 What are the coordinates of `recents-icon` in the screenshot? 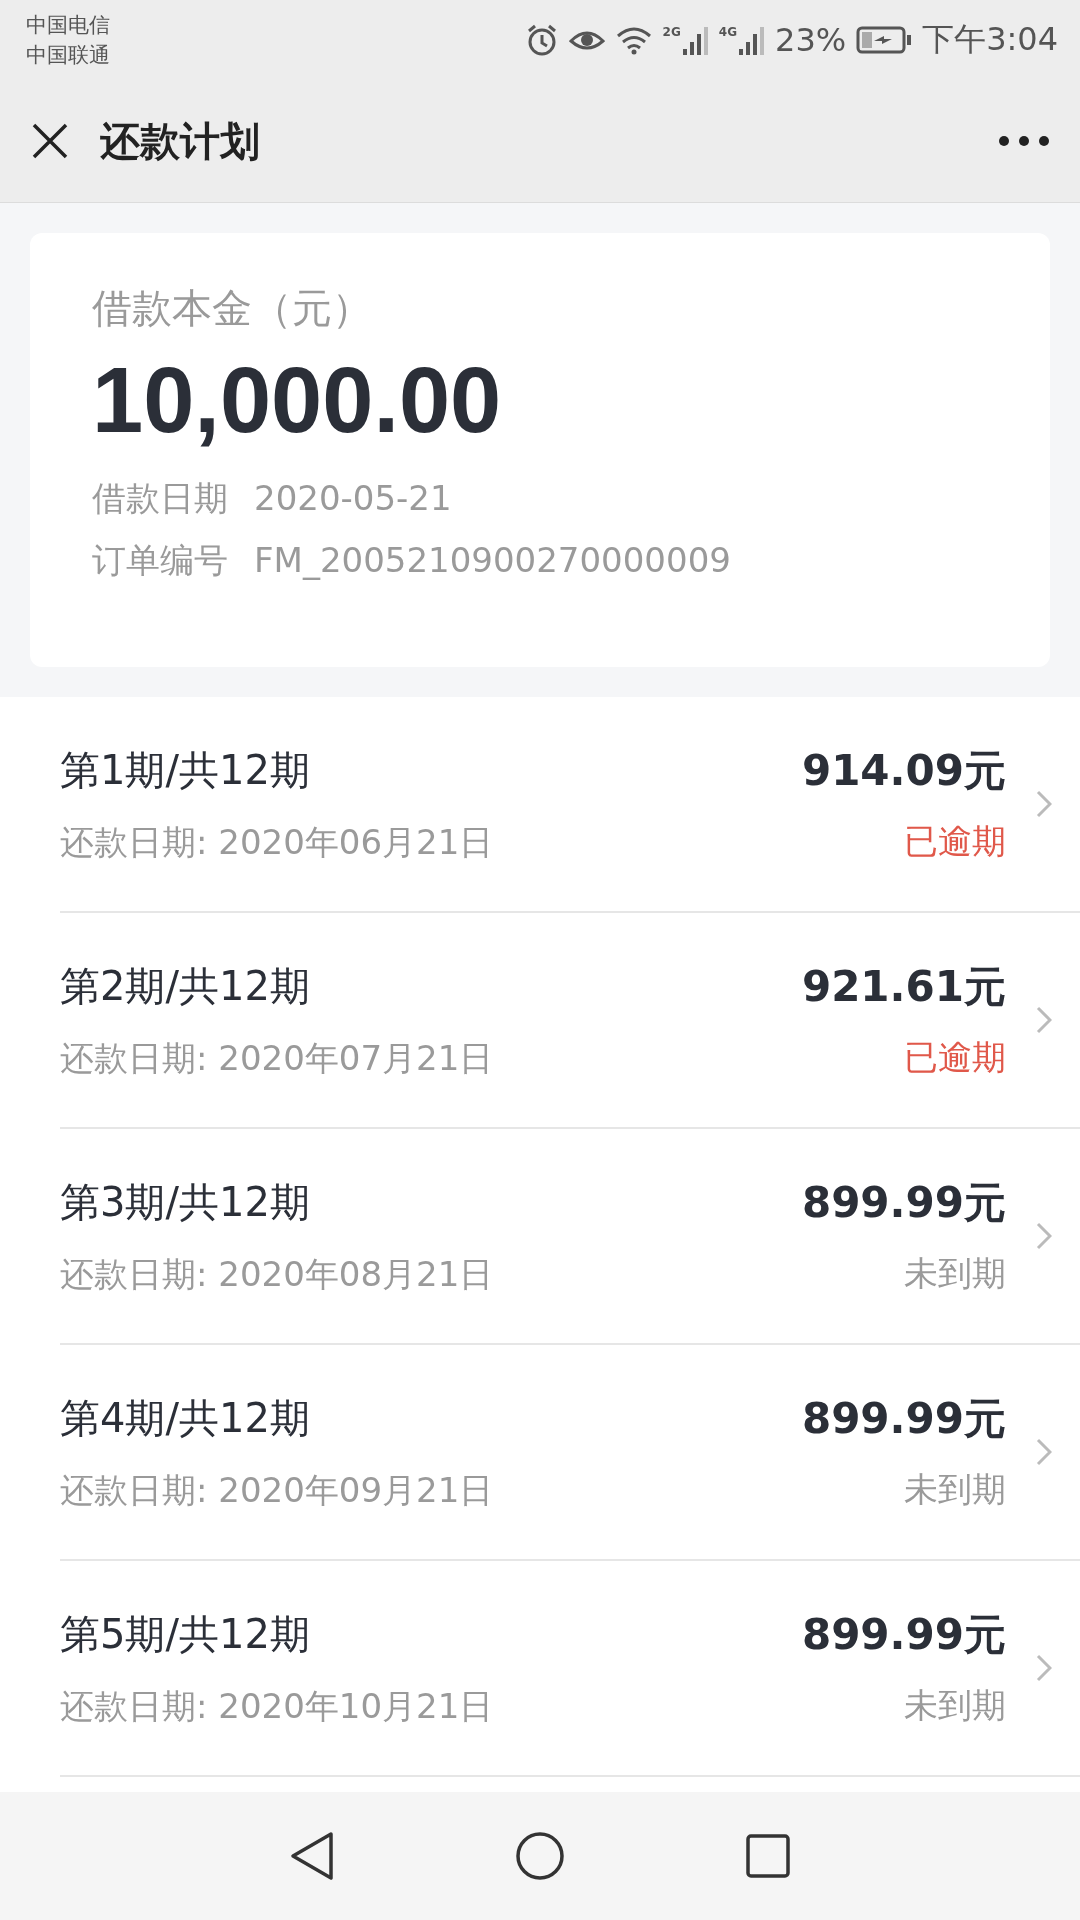 It's located at (768, 1856).